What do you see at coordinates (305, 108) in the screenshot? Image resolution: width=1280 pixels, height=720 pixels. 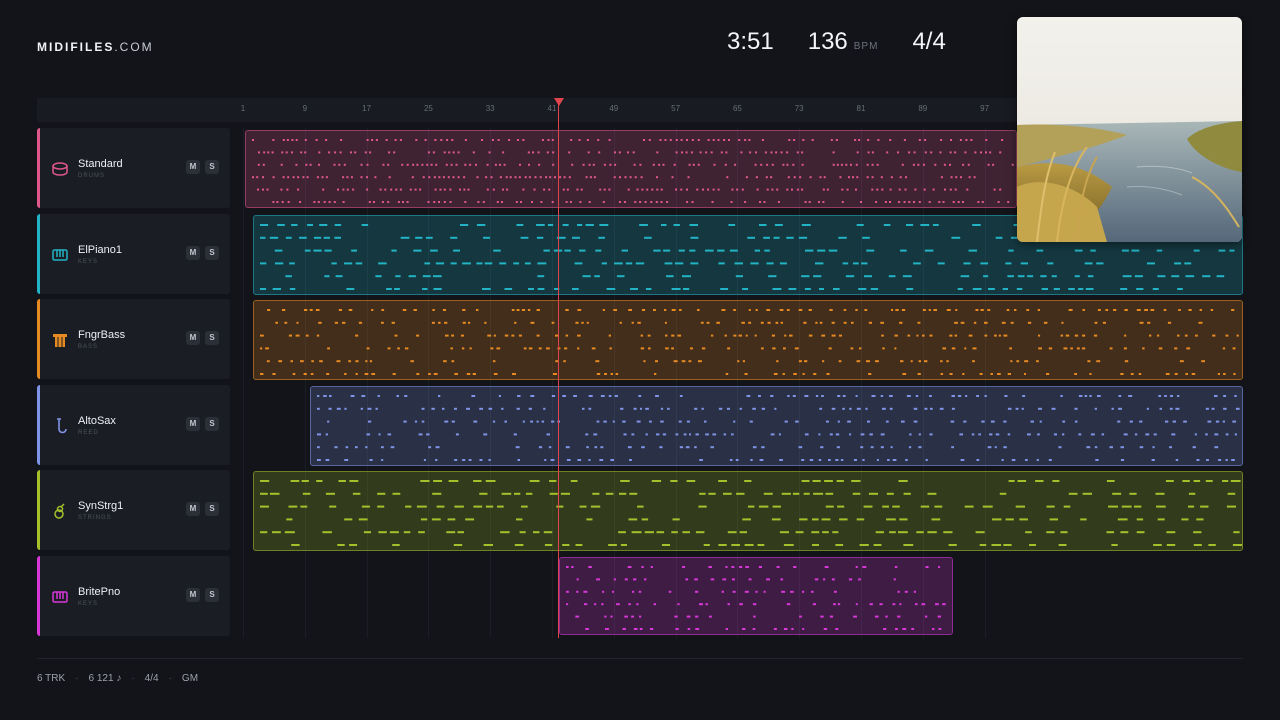 I see `bar-number: 9` at bounding box center [305, 108].